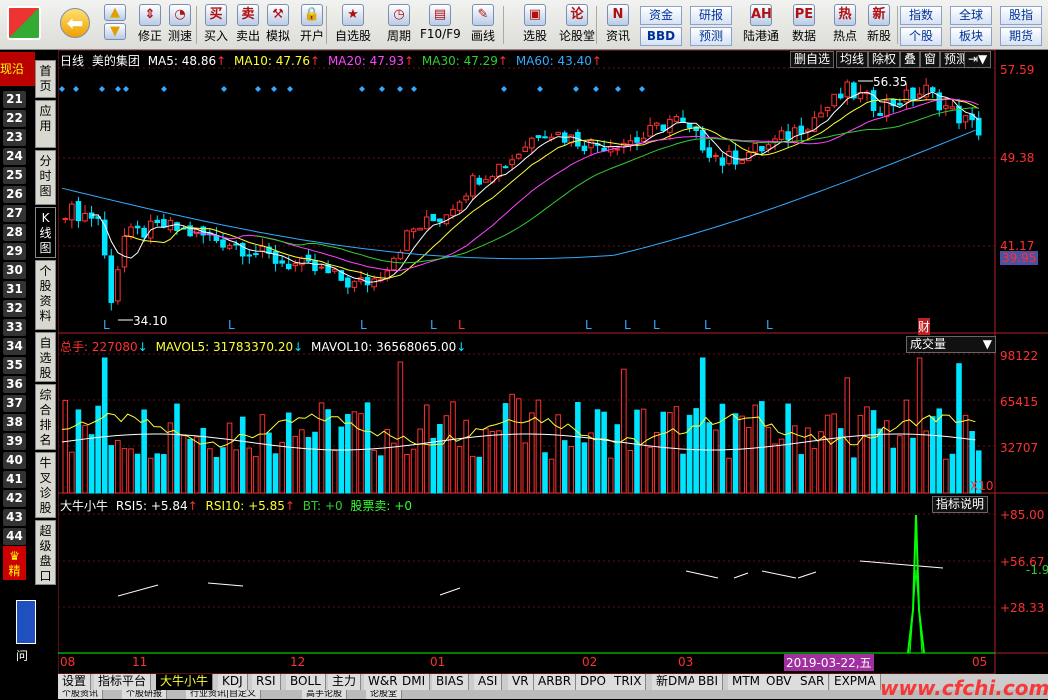 This screenshot has height=700, width=1048. What do you see at coordinates (384, 694) in the screenshot?
I see `info-tab-4: 论股堂` at bounding box center [384, 694].